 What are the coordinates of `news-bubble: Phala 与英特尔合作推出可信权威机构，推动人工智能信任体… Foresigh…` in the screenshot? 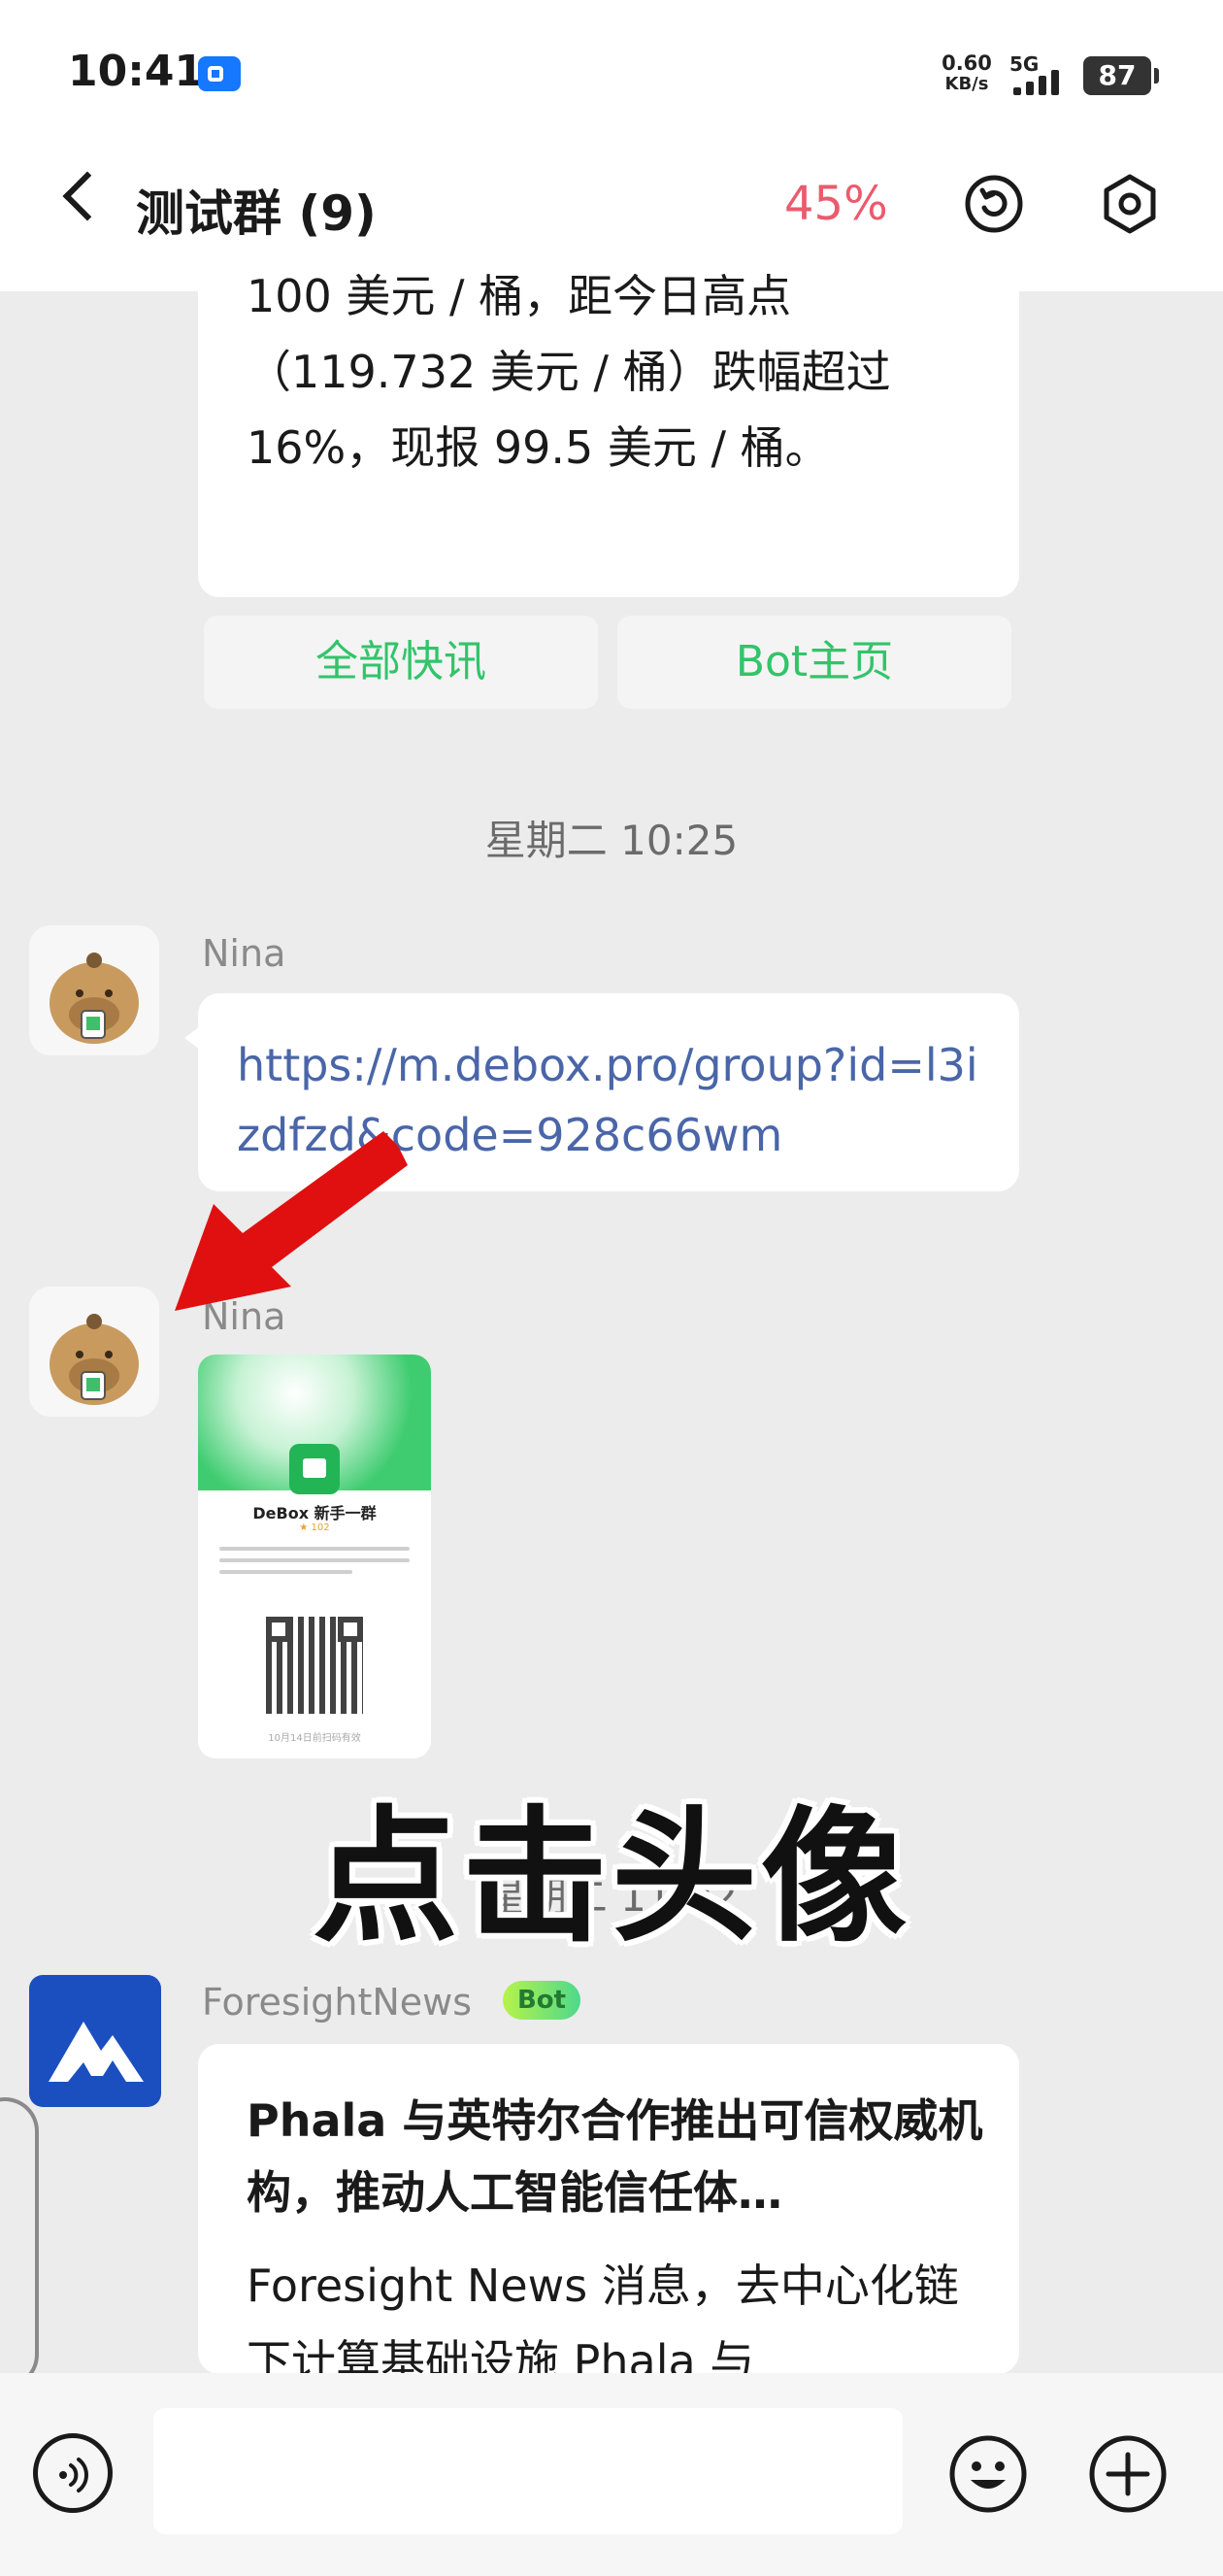 It's located at (608, 2209).